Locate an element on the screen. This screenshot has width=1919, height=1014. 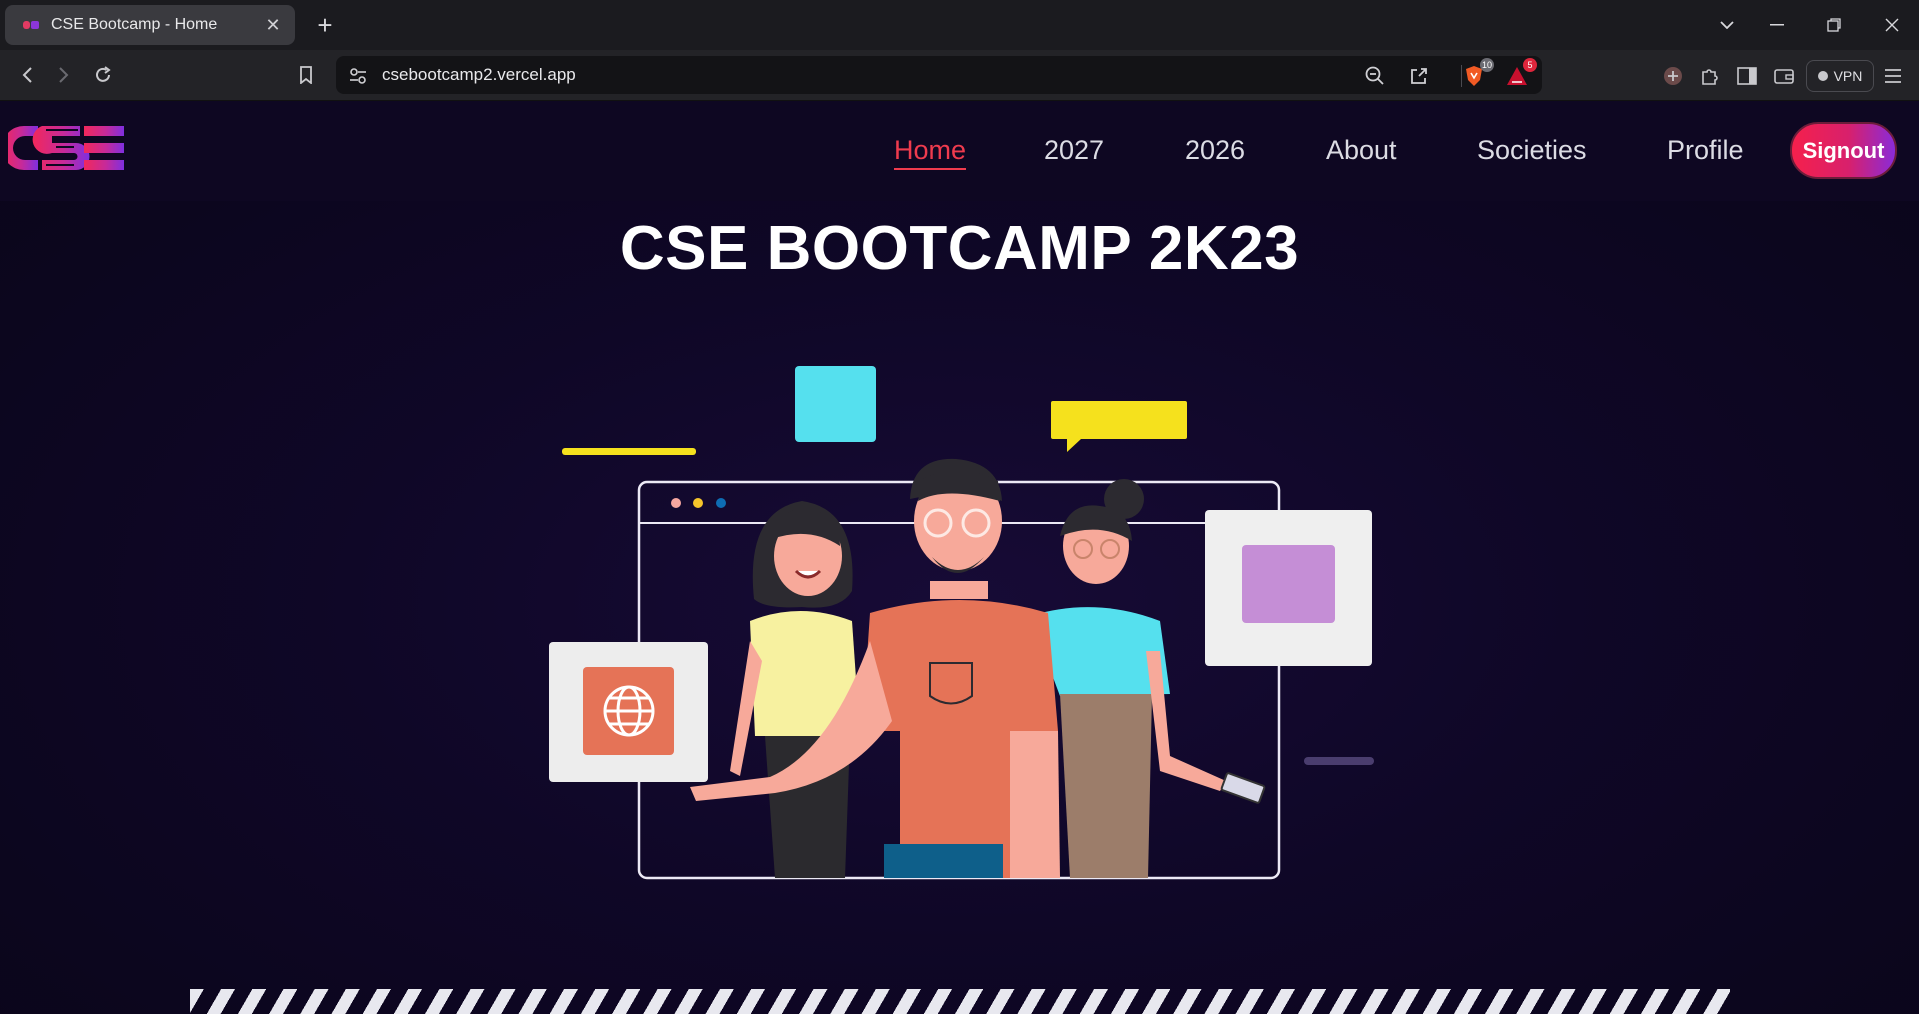
nav-societies: Societies is located at coordinates (1532, 150).